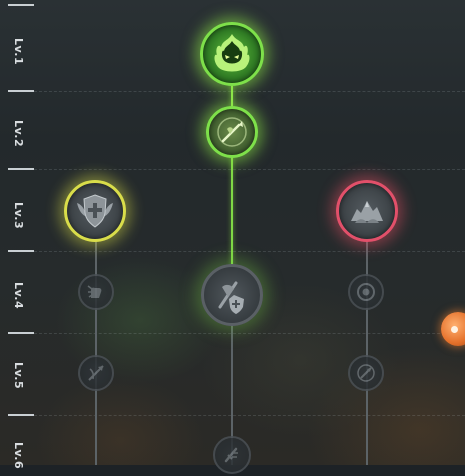 Image resolution: width=465 pixels, height=476 pixels. I want to click on target-ring-icon, so click(366, 292).